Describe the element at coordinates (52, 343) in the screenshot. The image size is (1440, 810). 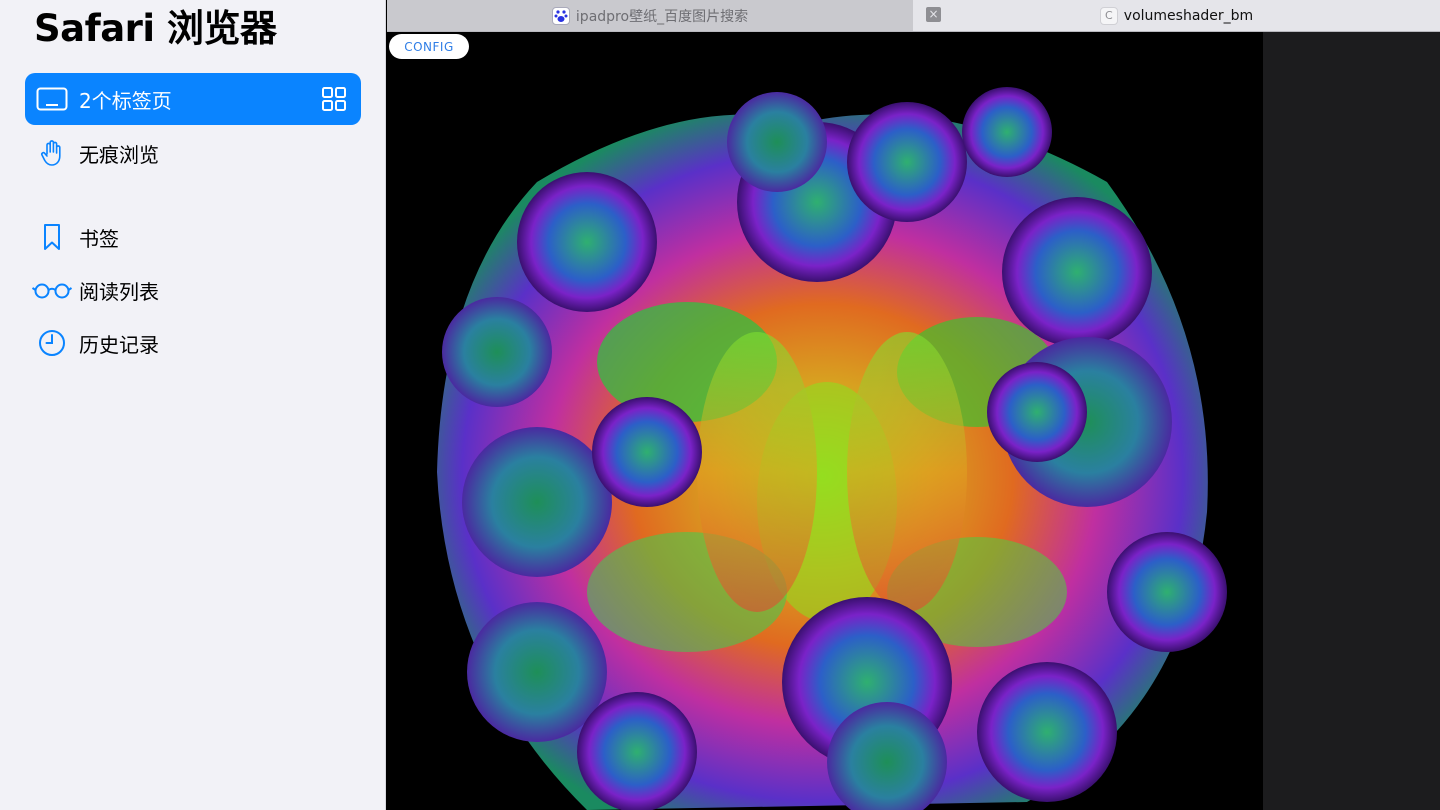
I see `clock-icon` at that location.